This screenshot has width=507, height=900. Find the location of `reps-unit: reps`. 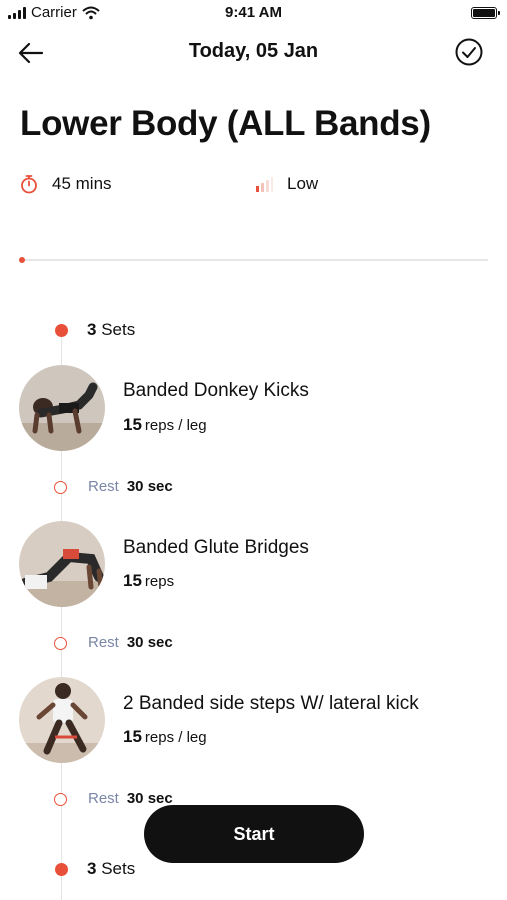

reps-unit: reps is located at coordinates (159, 581).